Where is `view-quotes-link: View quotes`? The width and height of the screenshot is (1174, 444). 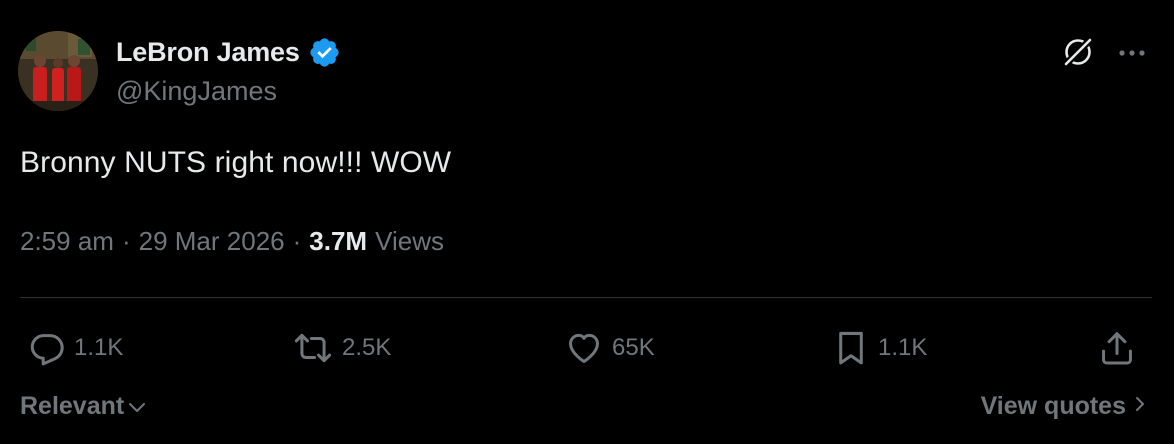
view-quotes-link: View quotes is located at coordinates (1063, 406).